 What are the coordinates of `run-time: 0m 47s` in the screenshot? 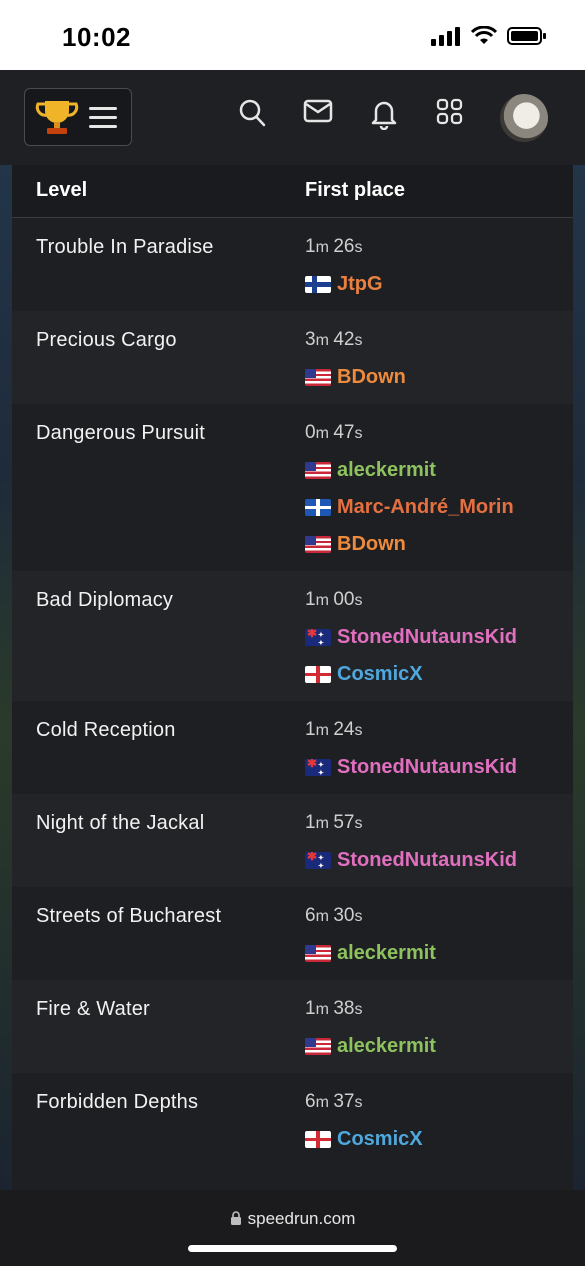 It's located at (334, 433).